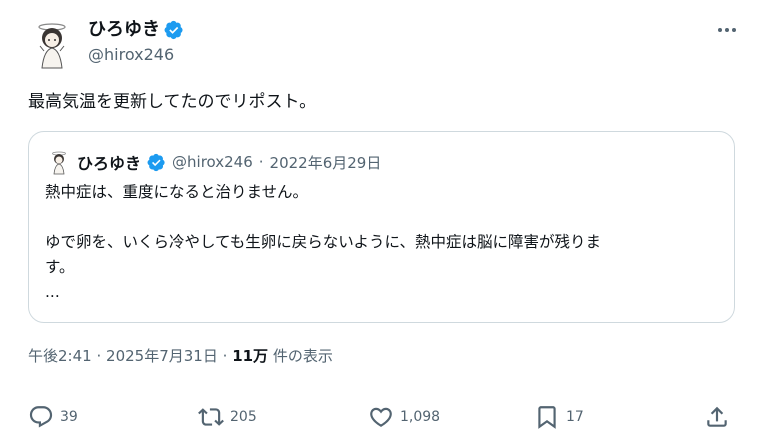 The width and height of the screenshot is (766, 444). Describe the element at coordinates (381, 417) in the screenshot. I see `like-icon` at that location.